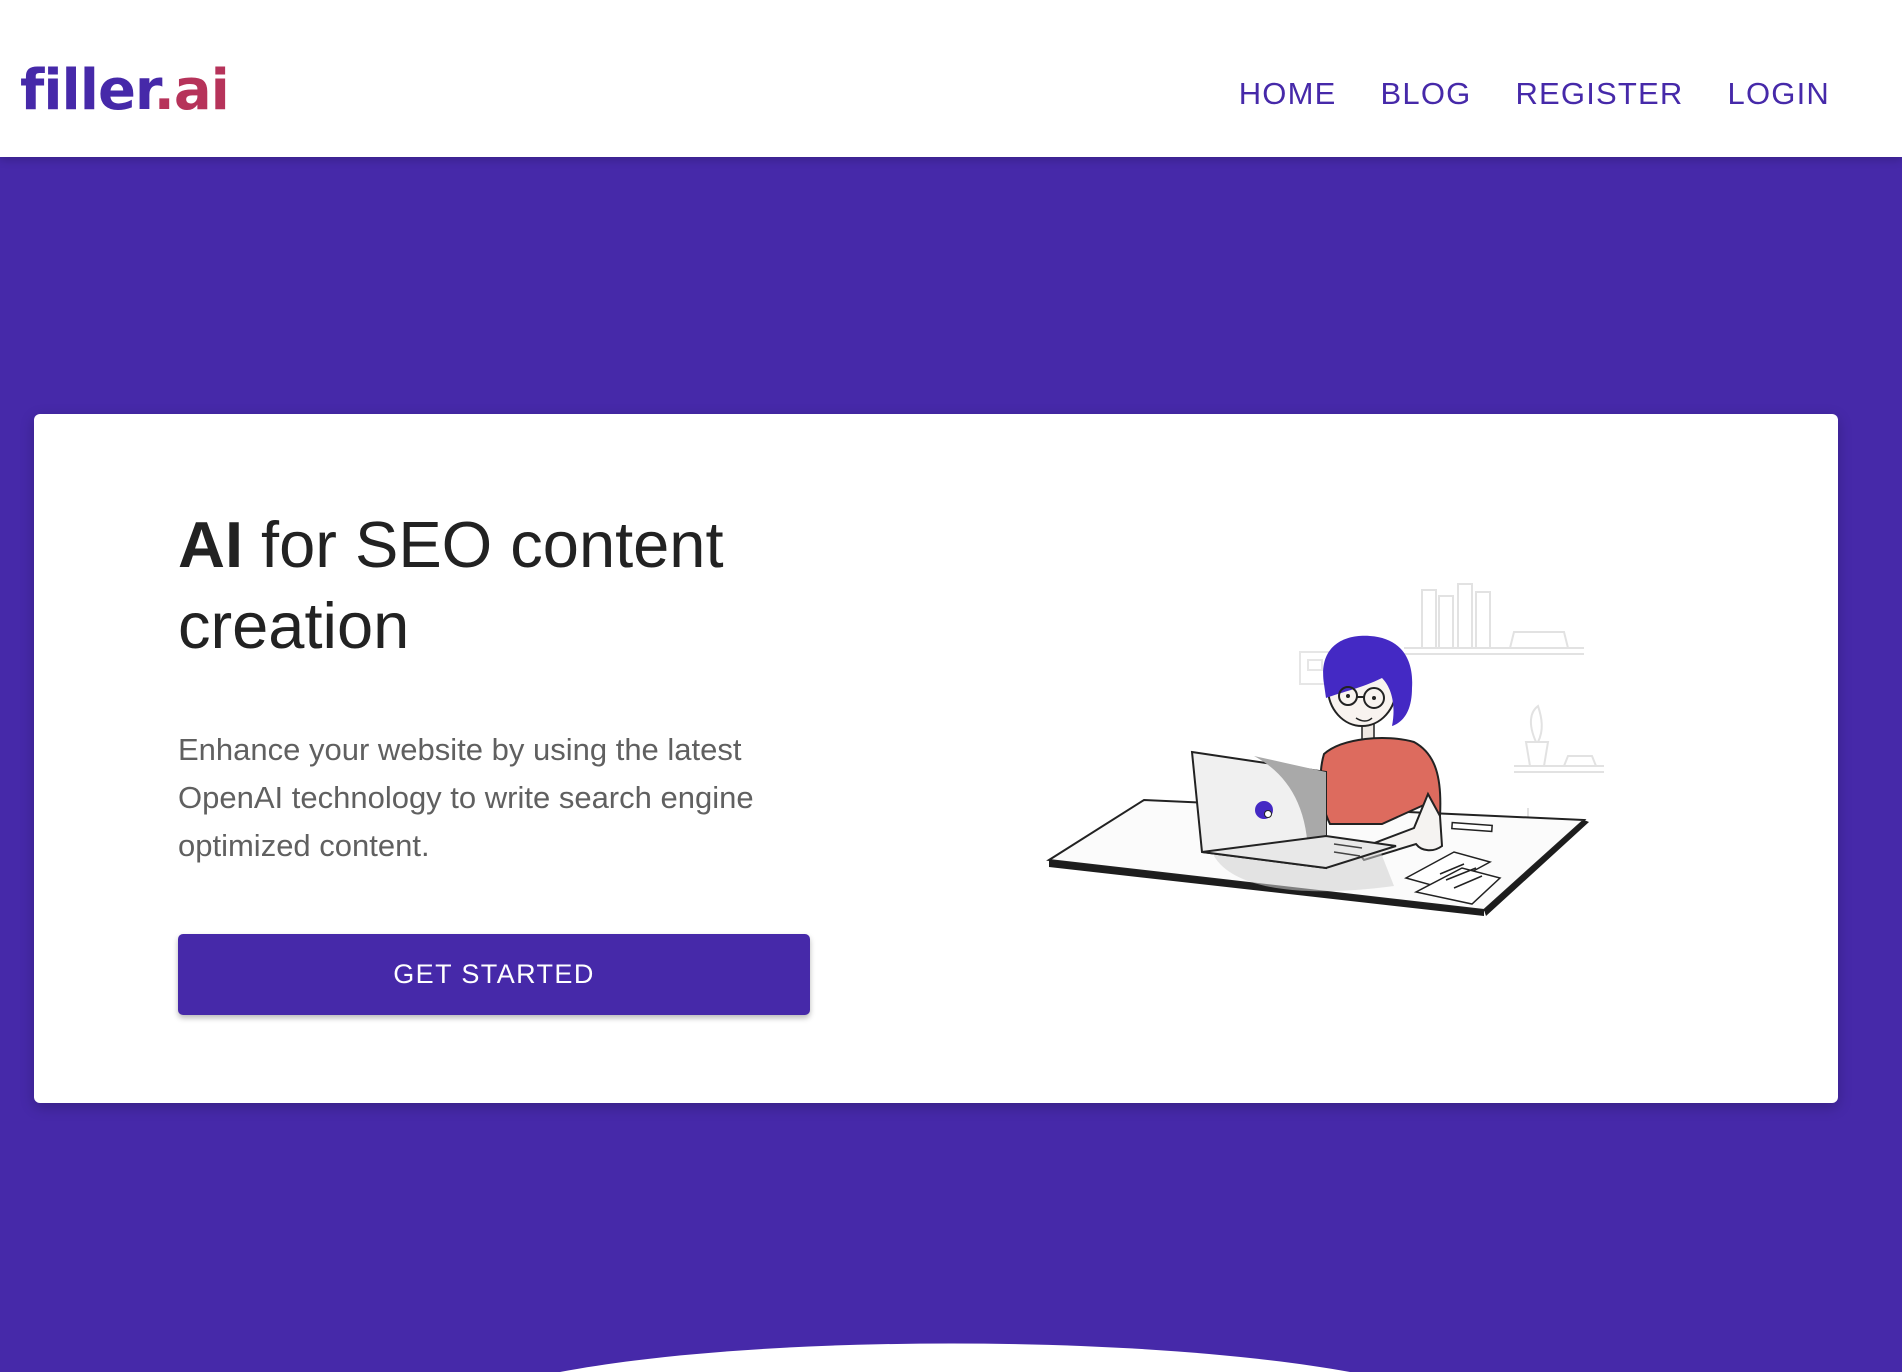 Image resolution: width=1902 pixels, height=1372 pixels. Describe the element at coordinates (451, 585) in the screenshot. I see `headline-rest: for SEO content creation` at that location.